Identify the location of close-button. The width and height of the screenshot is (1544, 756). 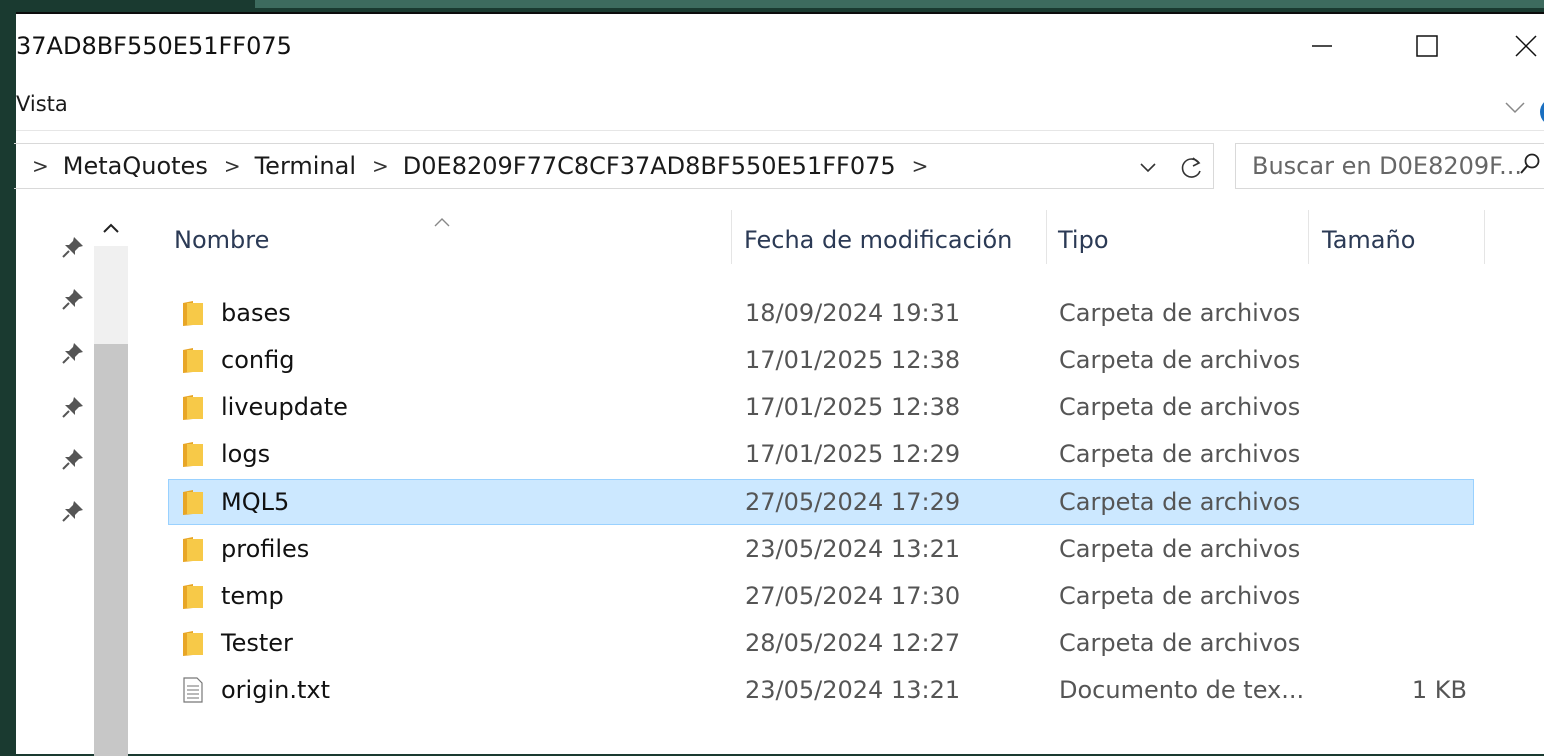
(1522, 46).